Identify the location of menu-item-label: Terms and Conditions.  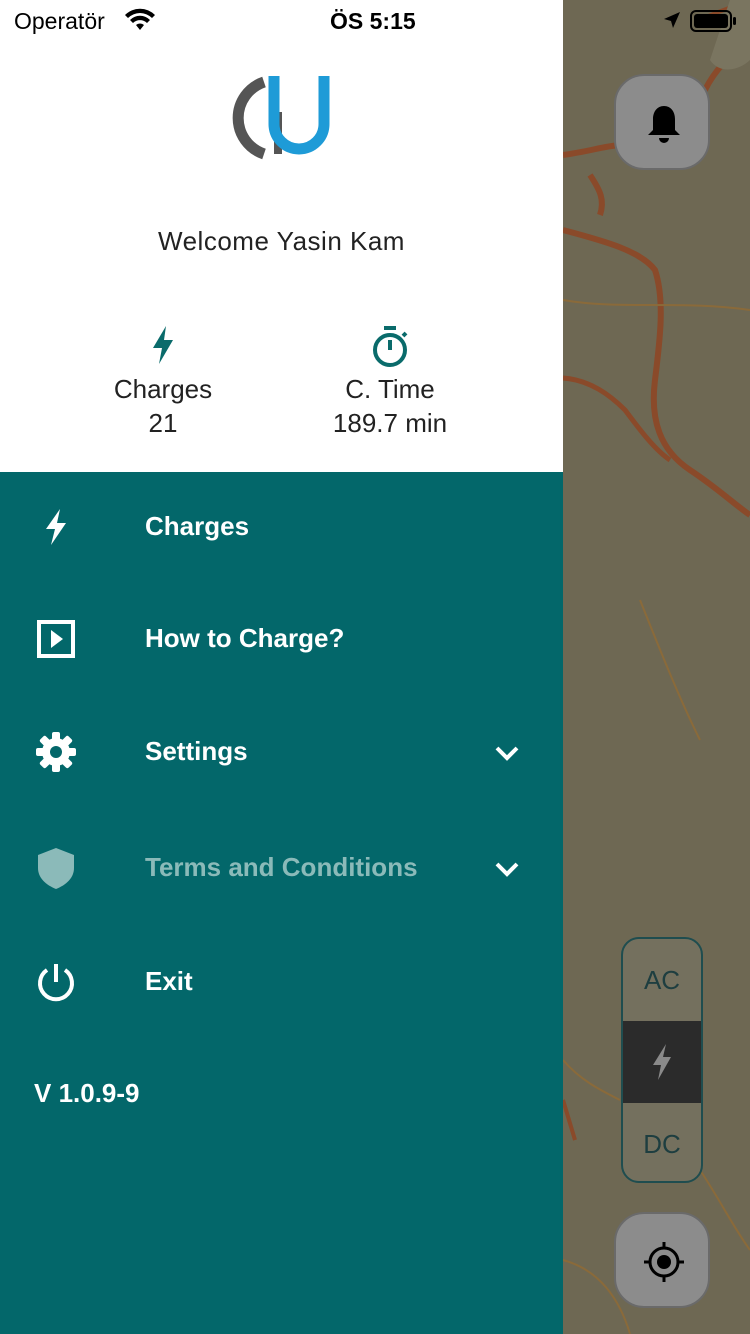
(281, 867).